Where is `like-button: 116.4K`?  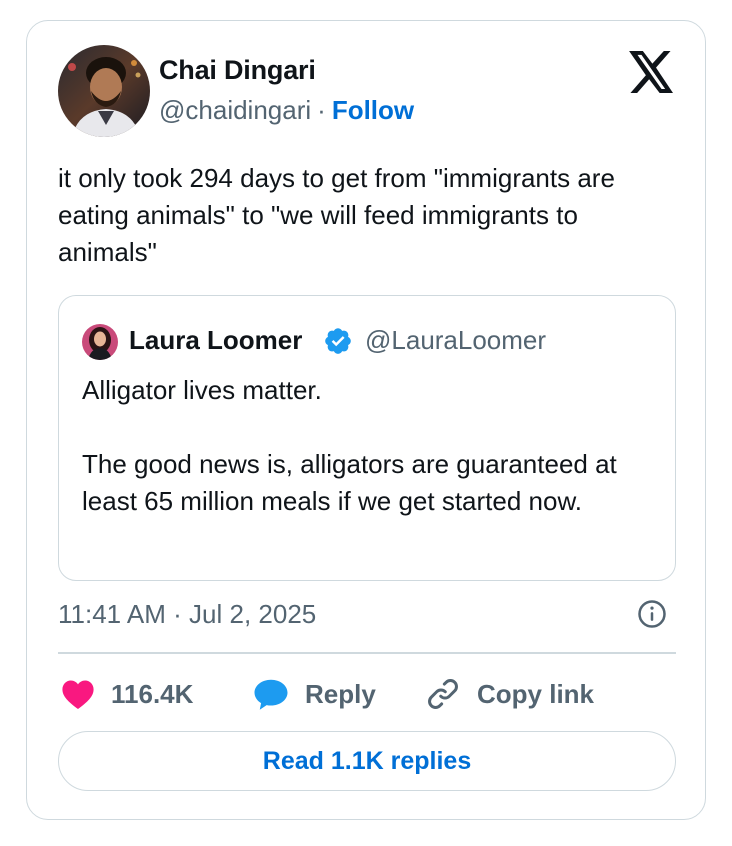
like-button: 116.4K is located at coordinates (127, 694).